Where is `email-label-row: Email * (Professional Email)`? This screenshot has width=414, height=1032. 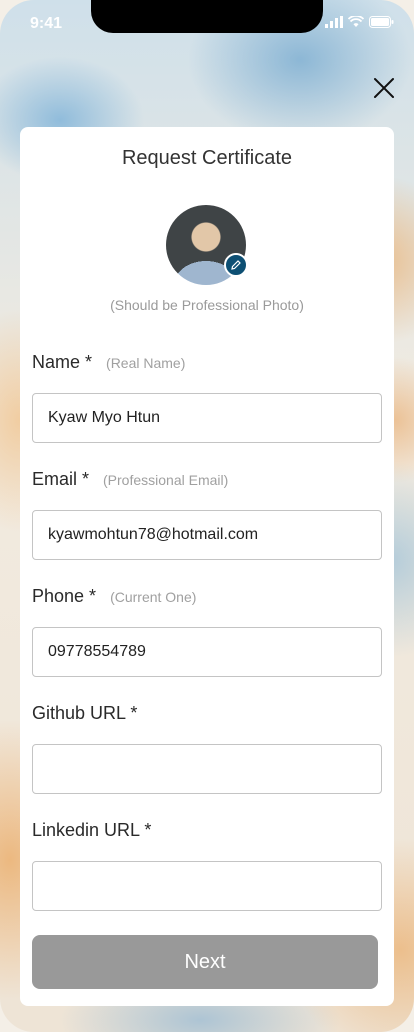
email-label-row: Email * (Professional Email) is located at coordinates (130, 479).